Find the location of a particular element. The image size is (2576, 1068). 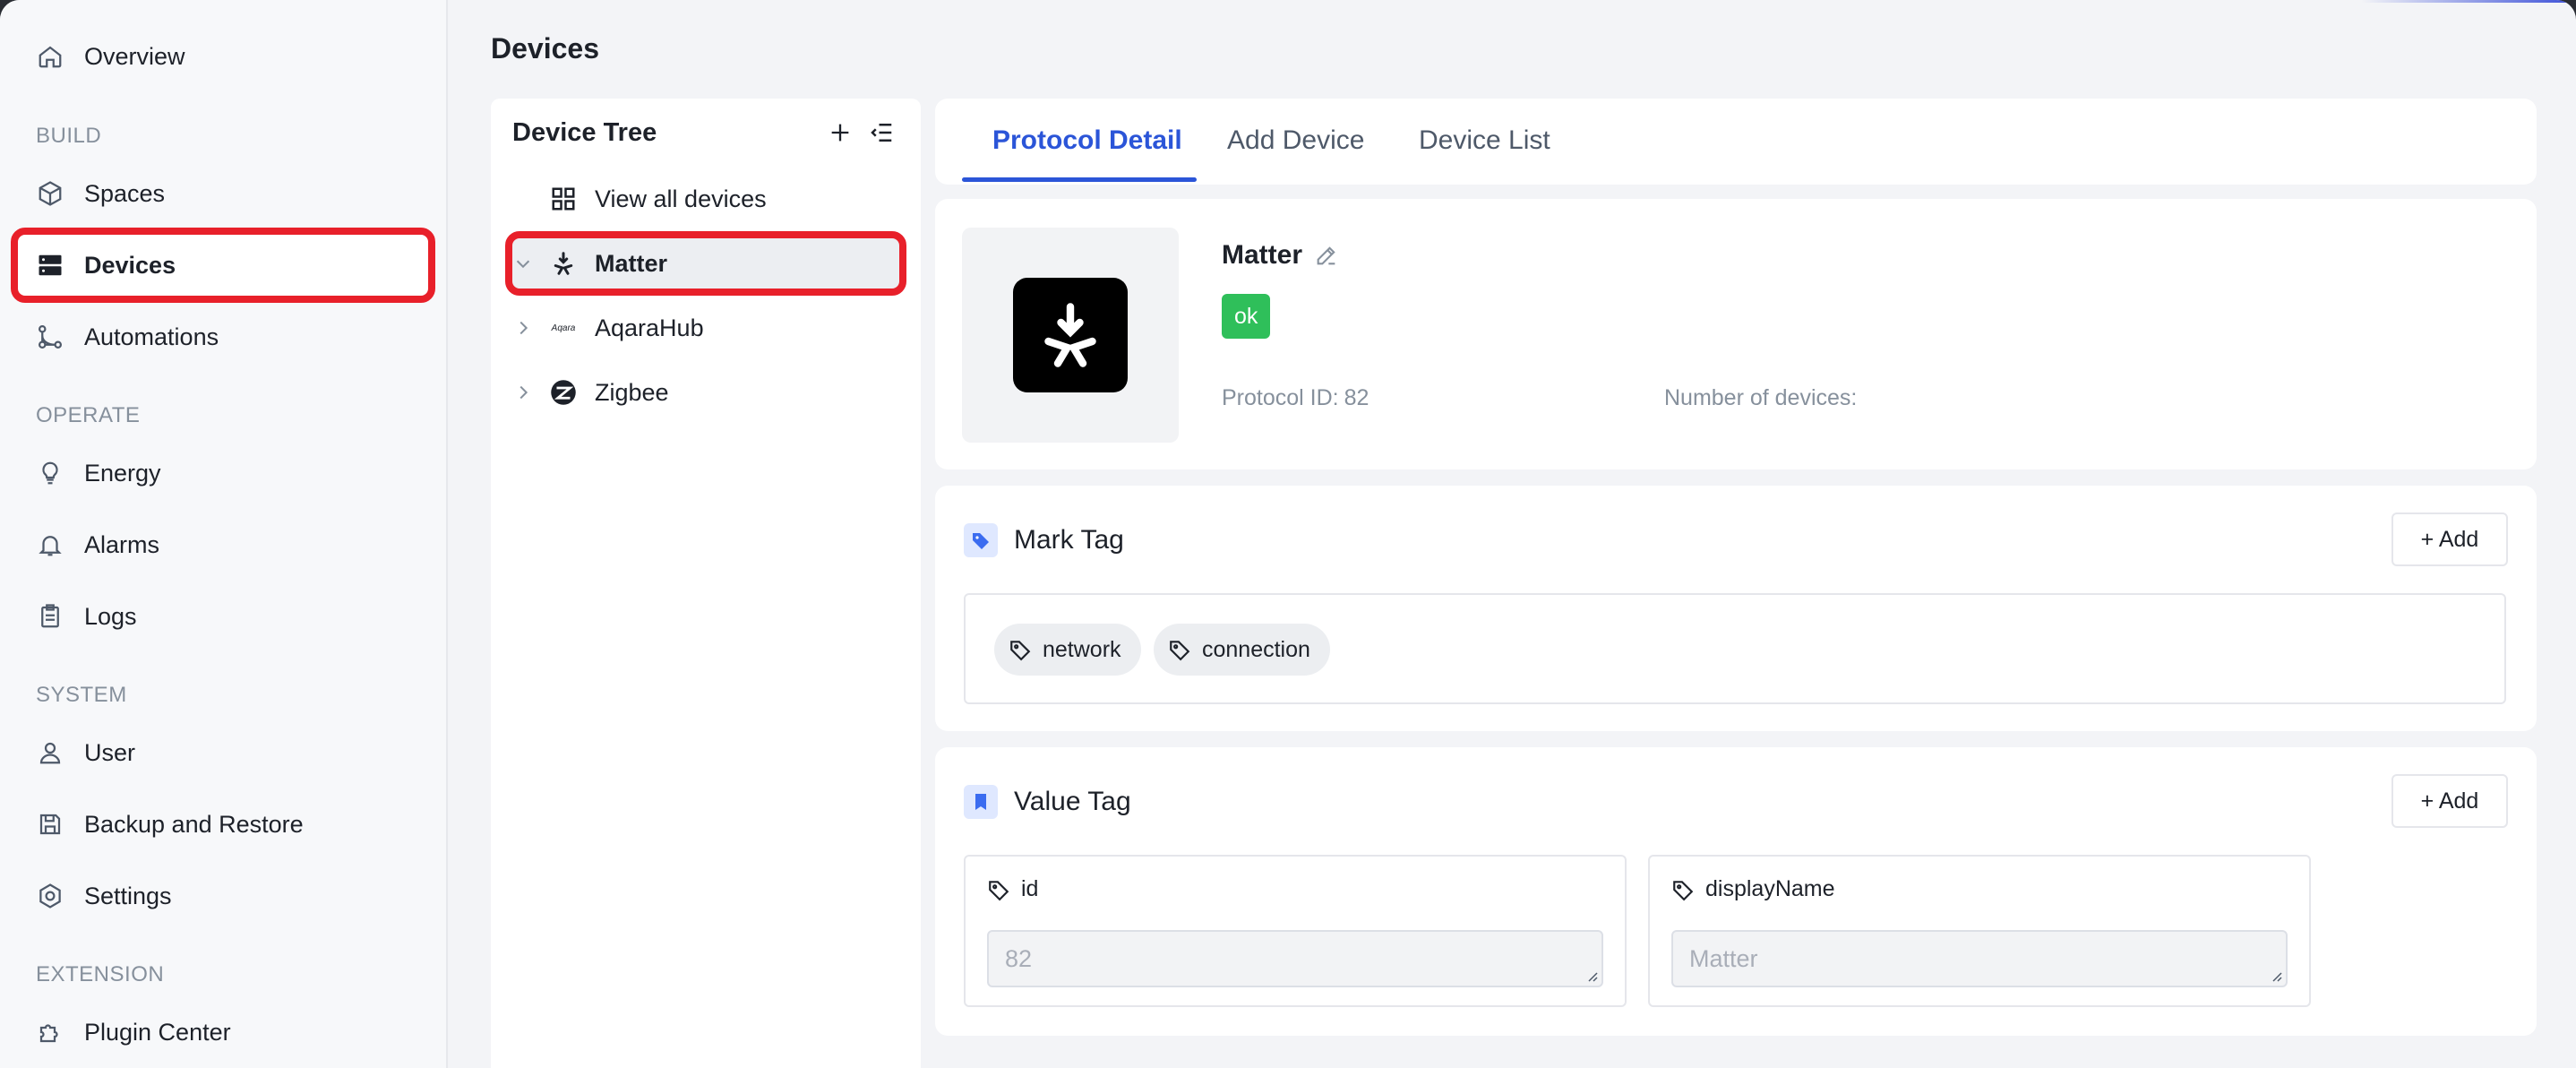

nav-plugin-center: Plugin Center is located at coordinates (223, 1032).